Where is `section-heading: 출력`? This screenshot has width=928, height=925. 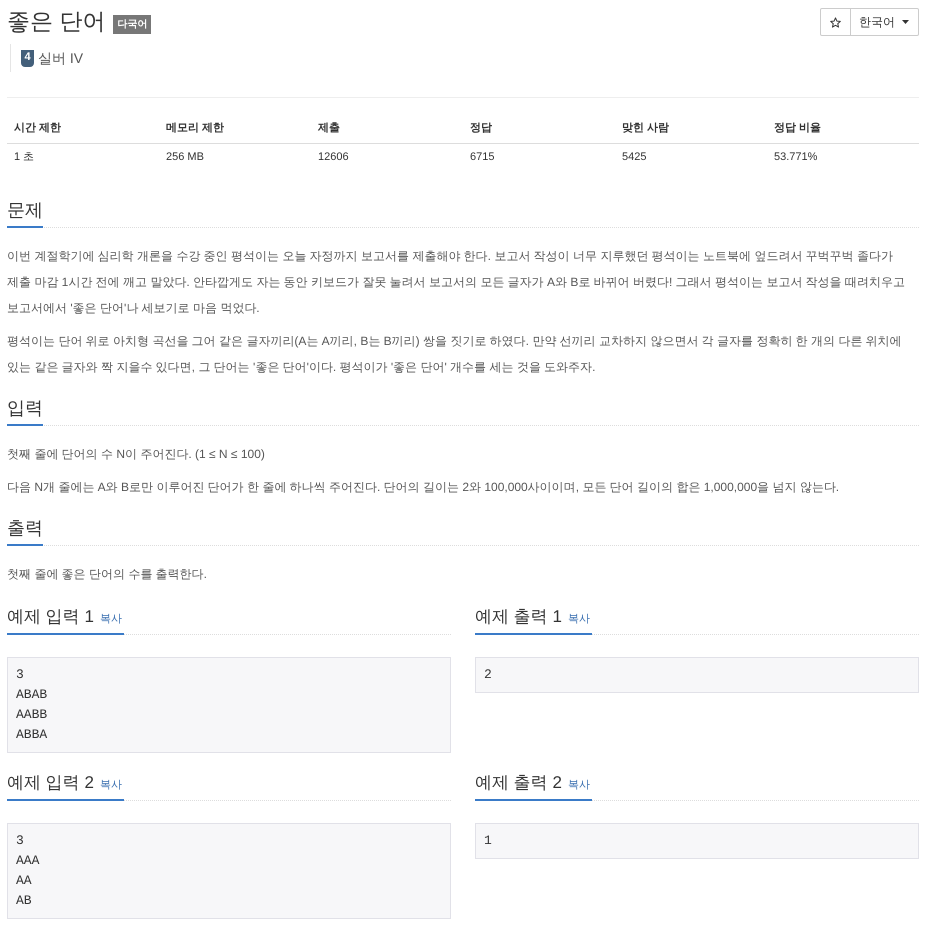 section-heading: 출력 is located at coordinates (25, 530).